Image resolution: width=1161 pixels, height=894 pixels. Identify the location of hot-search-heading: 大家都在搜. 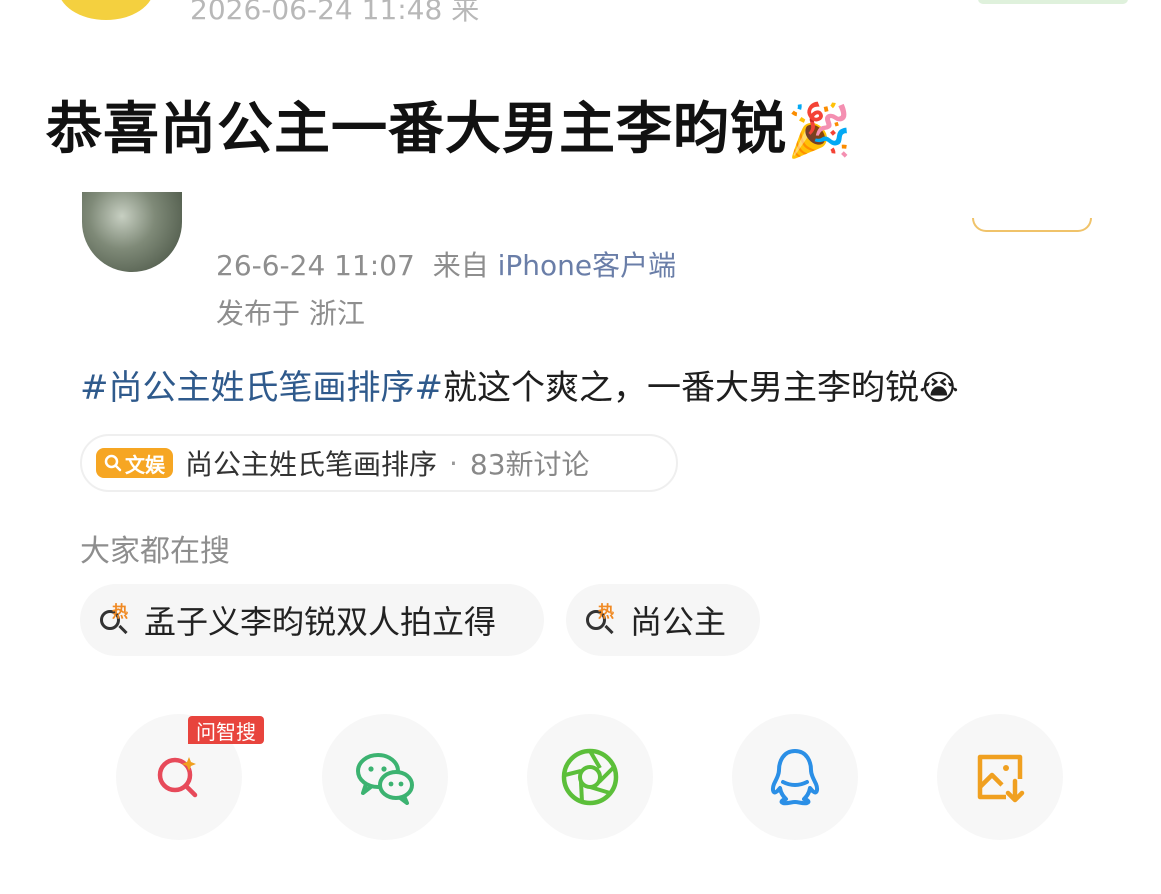
(155, 551).